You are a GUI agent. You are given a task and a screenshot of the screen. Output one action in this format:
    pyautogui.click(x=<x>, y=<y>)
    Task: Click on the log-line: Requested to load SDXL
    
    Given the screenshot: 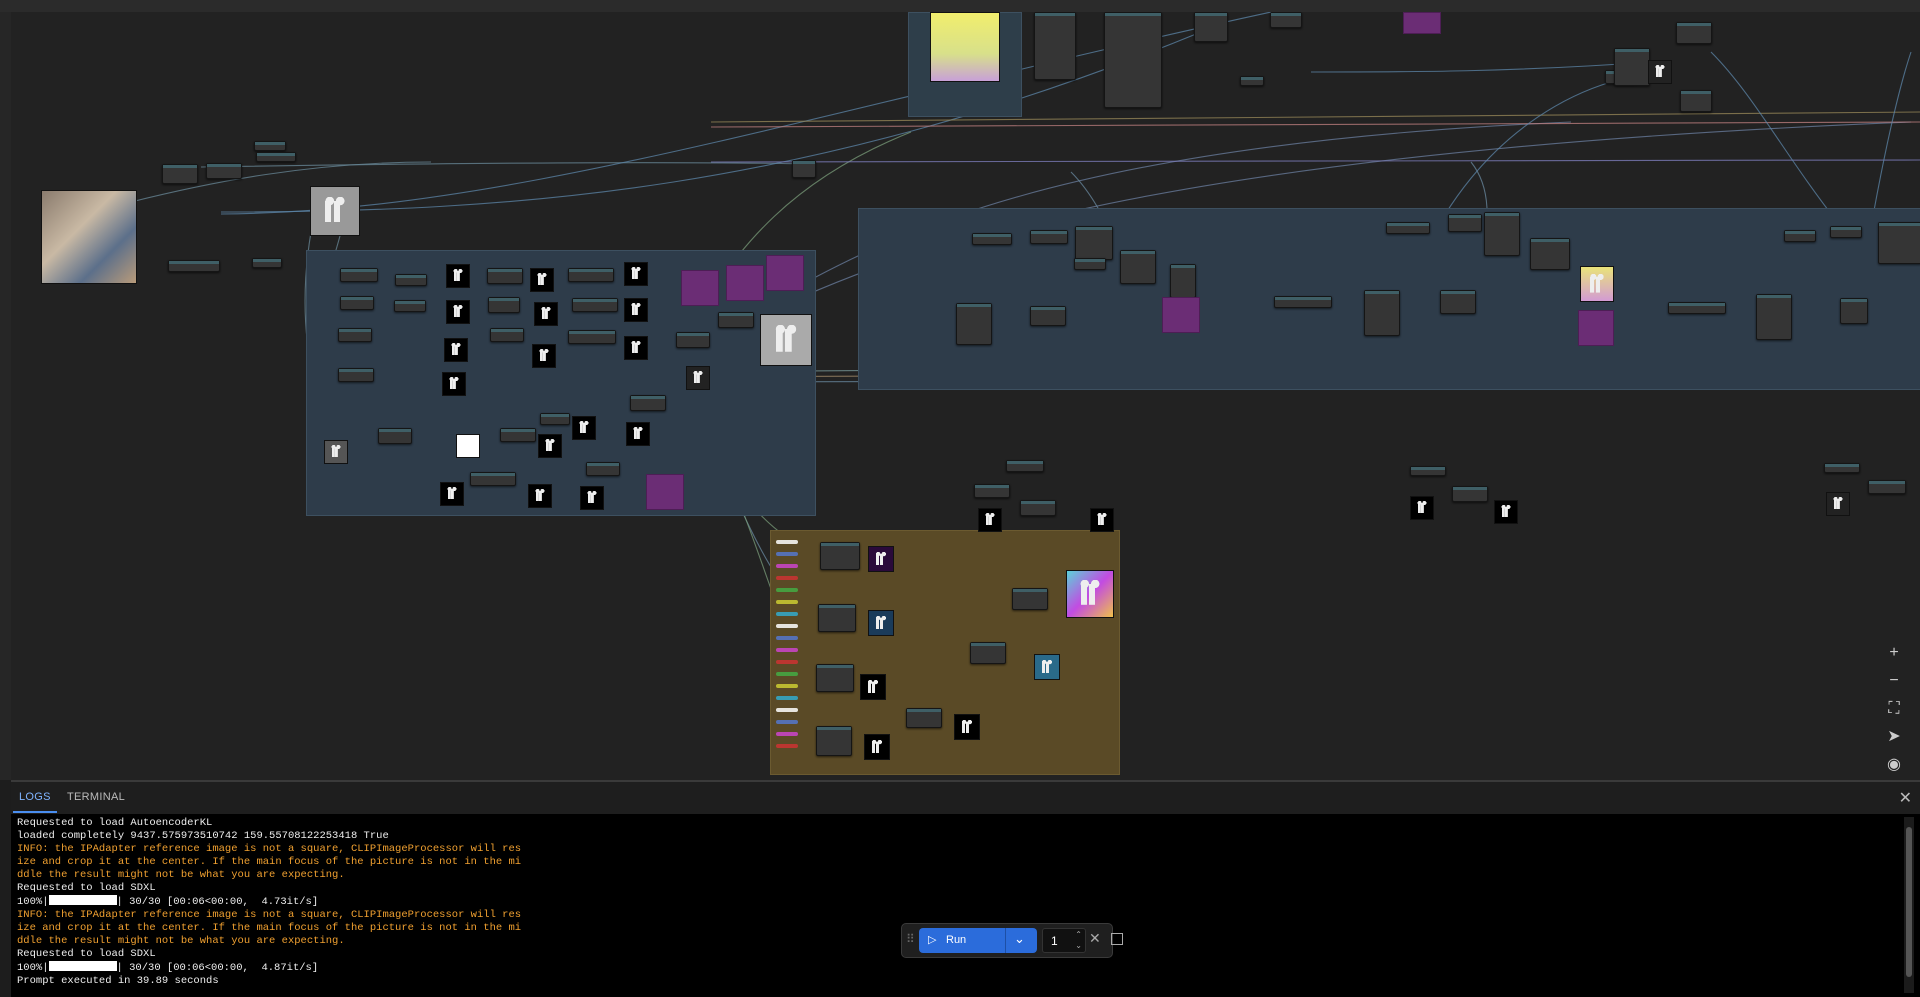 What is the action you would take?
    pyautogui.click(x=86, y=888)
    